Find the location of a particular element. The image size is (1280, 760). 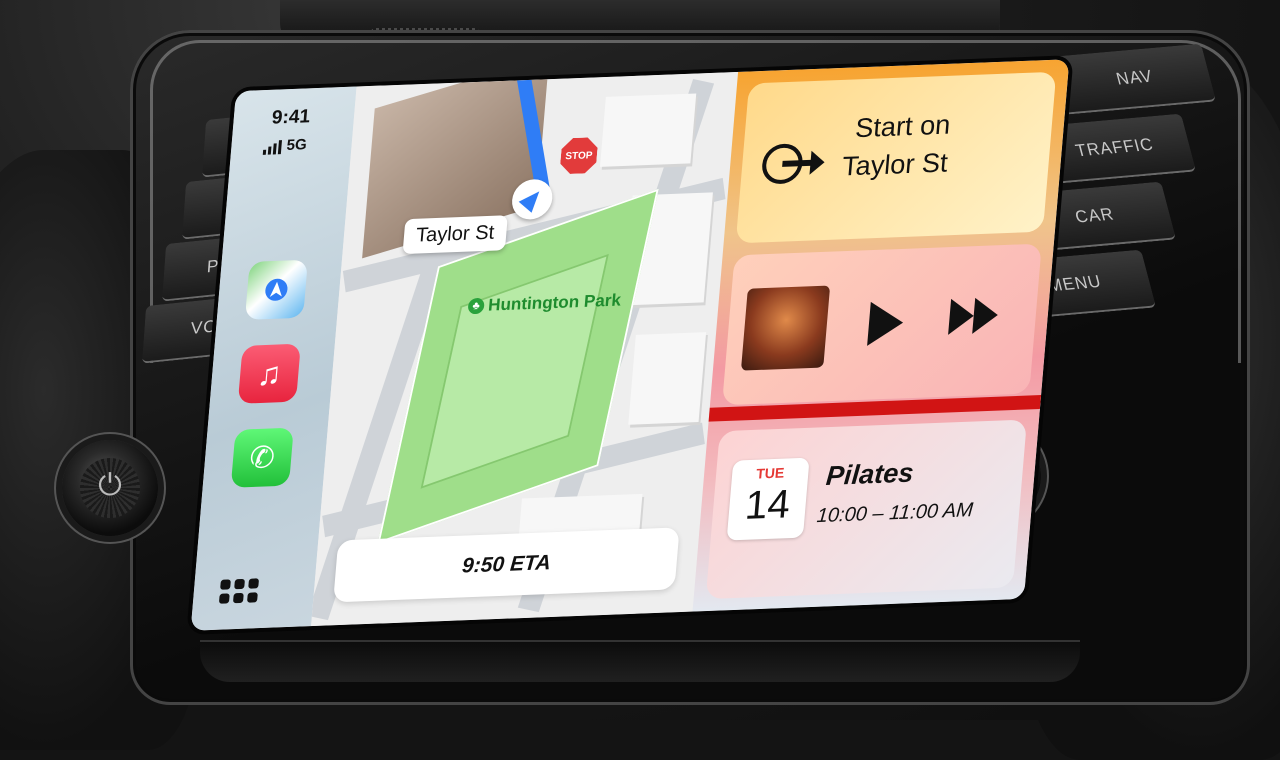

now-playing-widget is located at coordinates (881, 324).